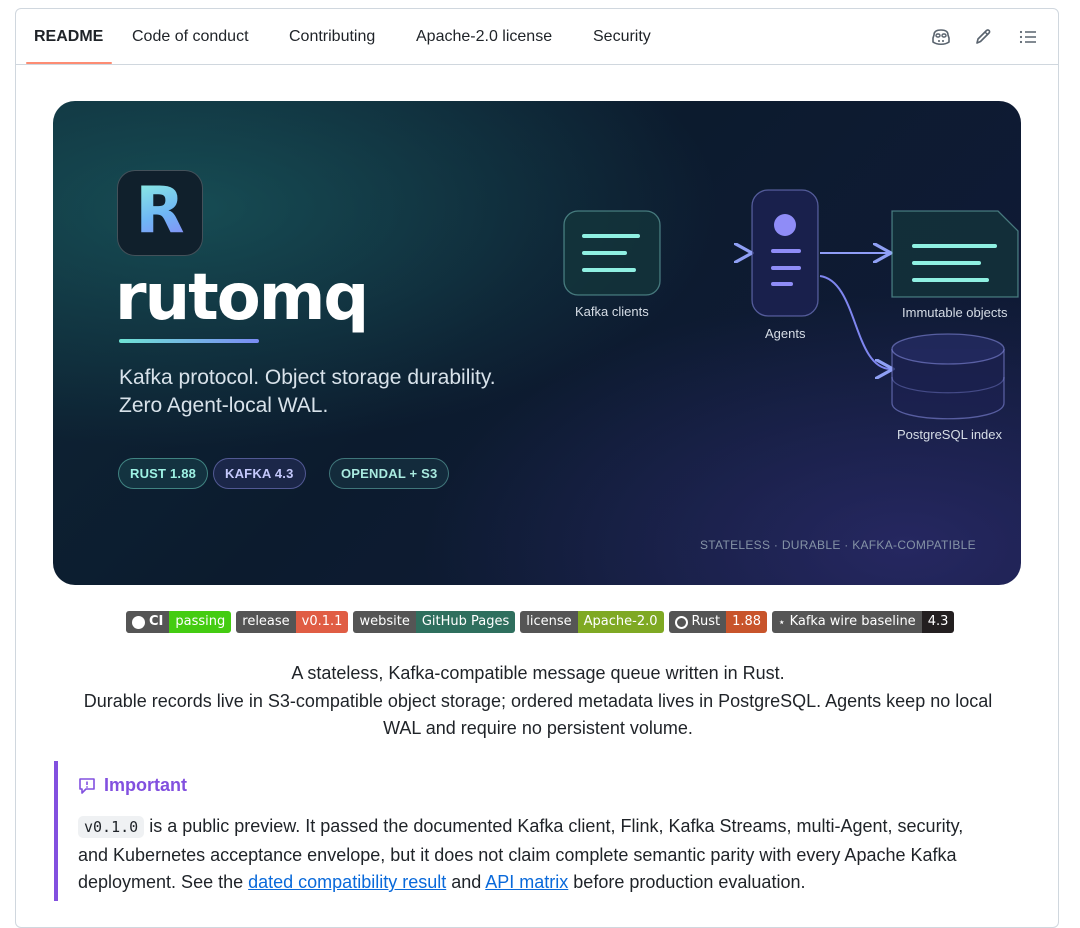  I want to click on pencil-icon, so click(983, 36).